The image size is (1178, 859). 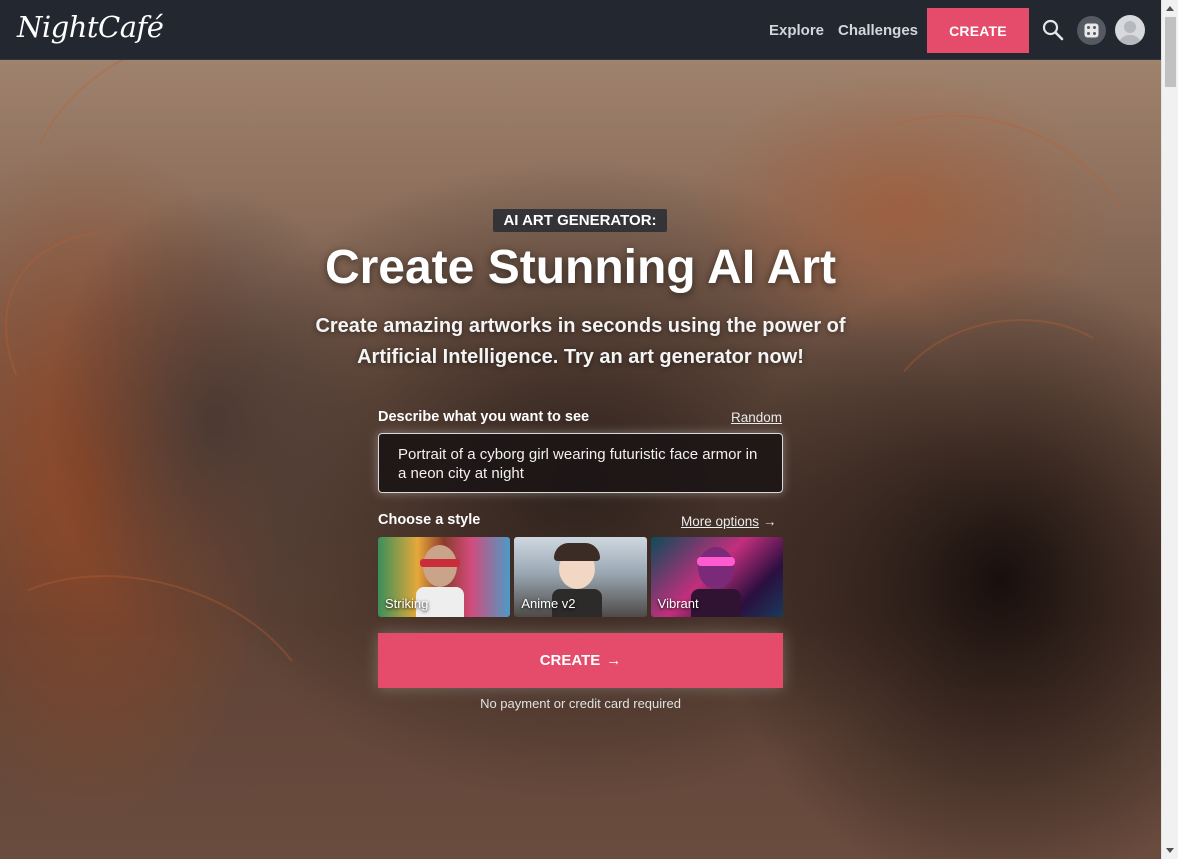 I want to click on avatar-icon, so click(x=1130, y=30).